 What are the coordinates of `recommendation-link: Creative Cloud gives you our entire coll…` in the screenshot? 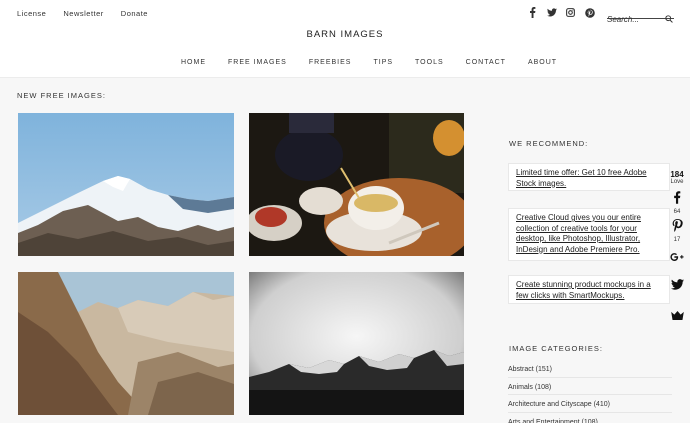 It's located at (578, 233).